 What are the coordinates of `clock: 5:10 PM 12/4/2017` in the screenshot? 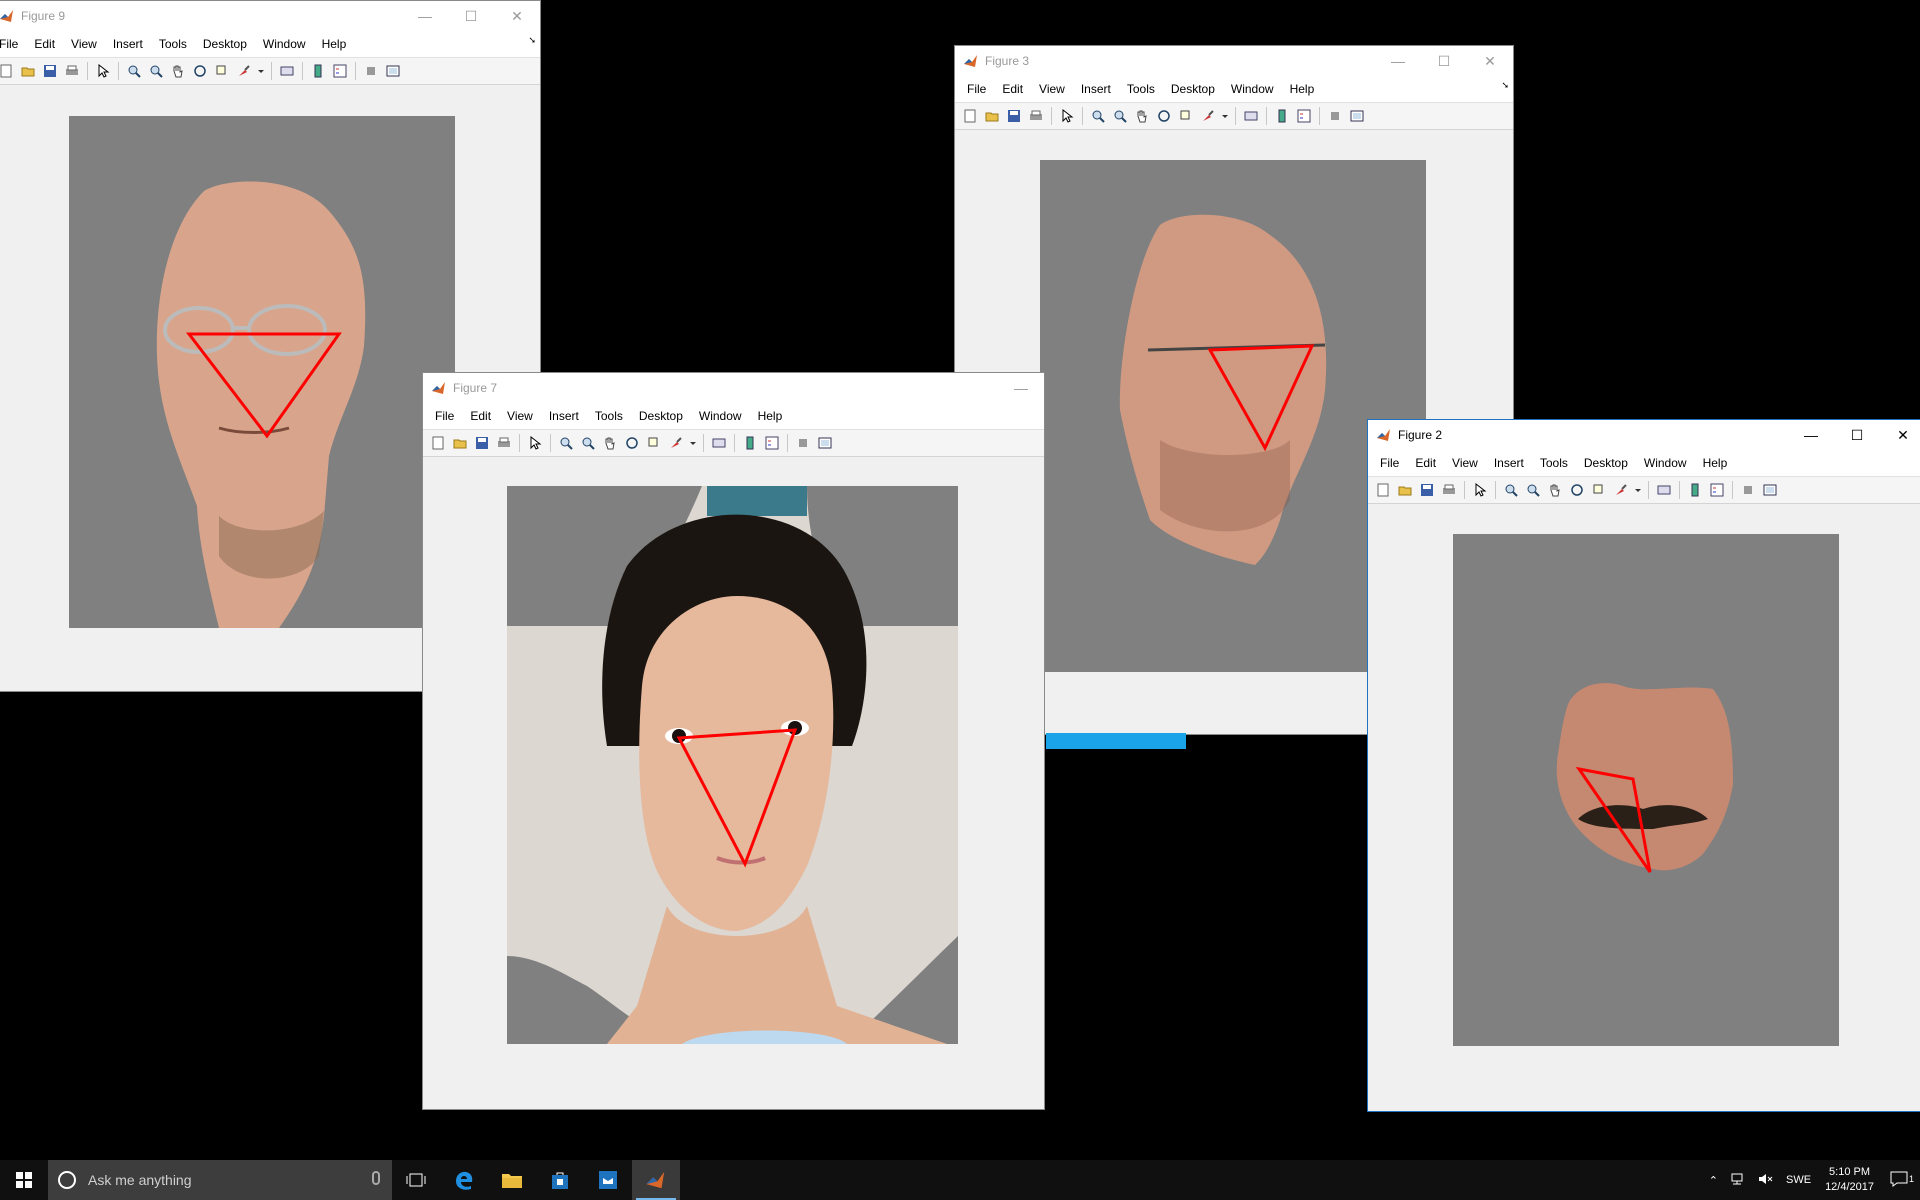 It's located at (1849, 1180).